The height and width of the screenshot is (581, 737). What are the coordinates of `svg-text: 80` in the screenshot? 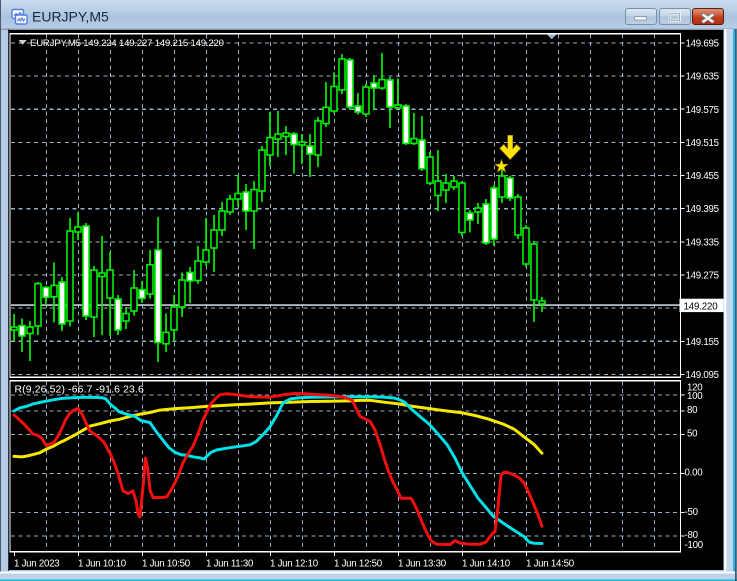 It's located at (692, 410).